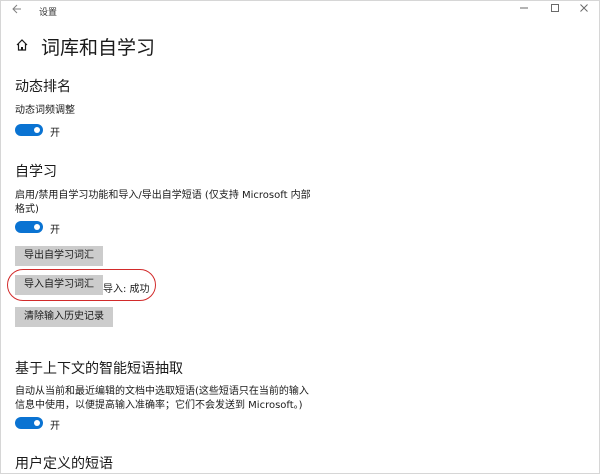 The image size is (600, 474). Describe the element at coordinates (99, 369) in the screenshot. I see `section-heading-context-phrases: 基于上下文的智能短语抽取` at that location.